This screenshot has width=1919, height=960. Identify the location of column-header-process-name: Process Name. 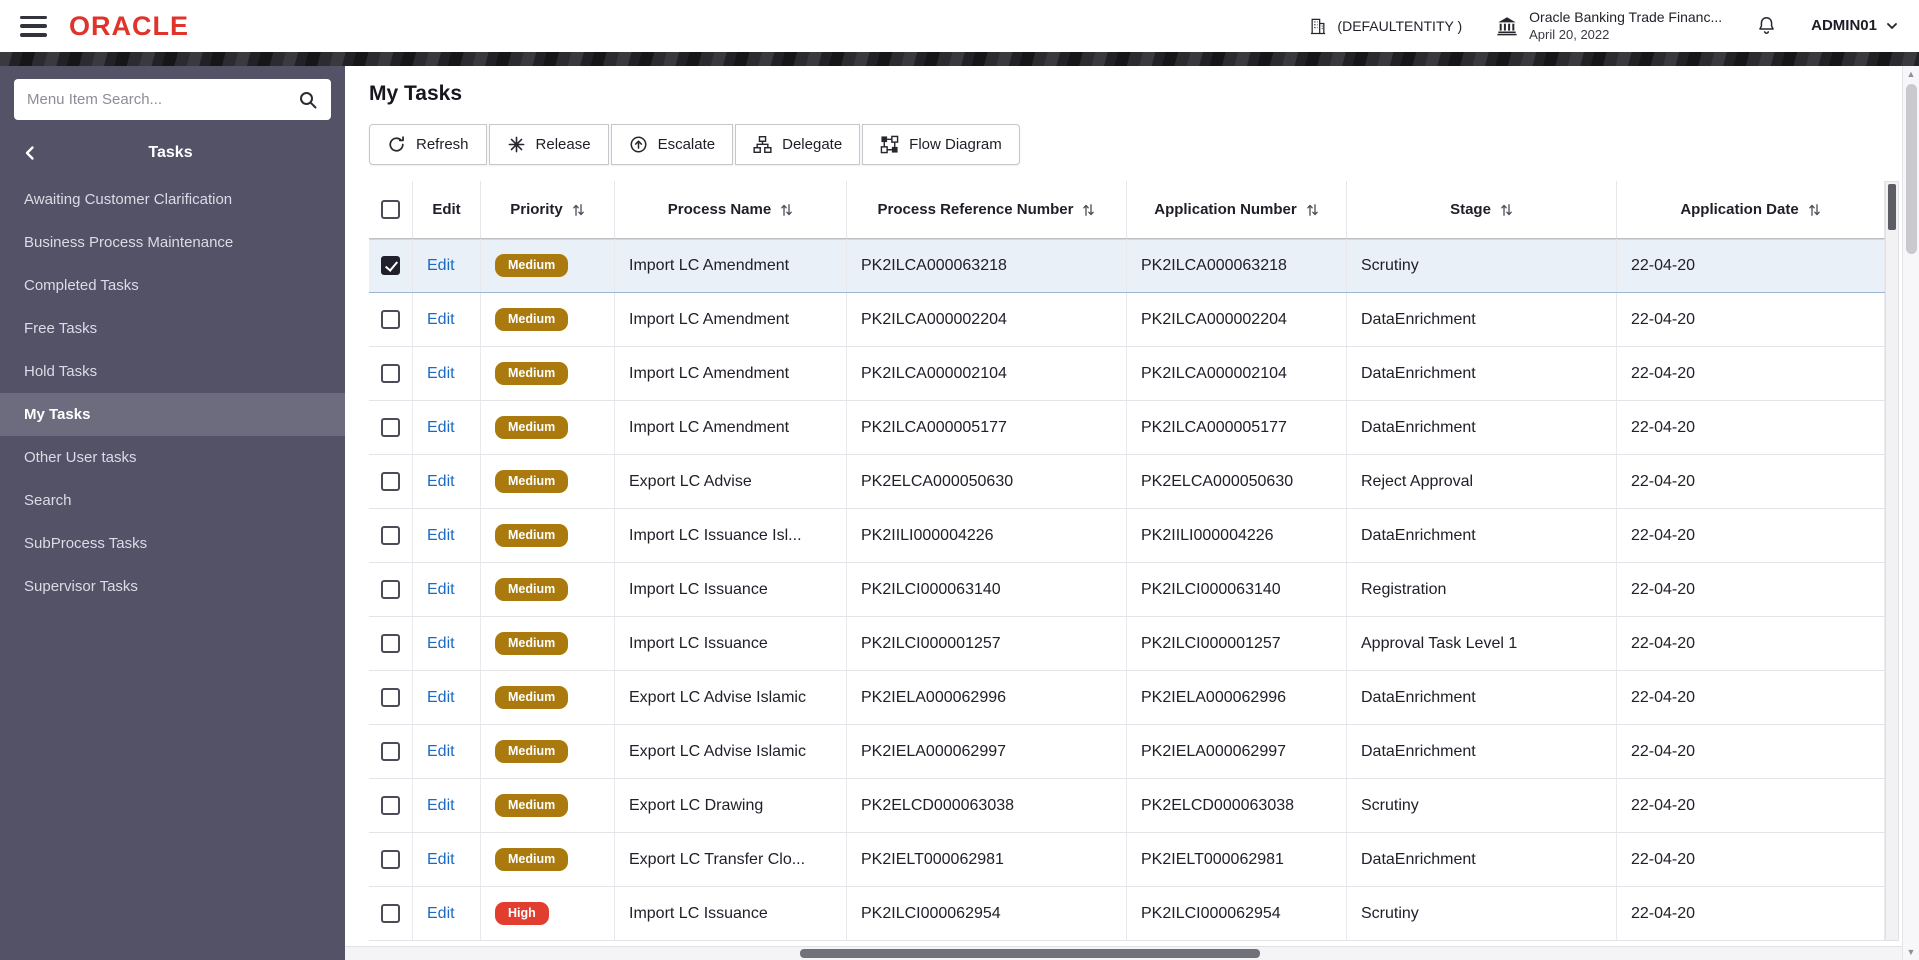
(731, 209).